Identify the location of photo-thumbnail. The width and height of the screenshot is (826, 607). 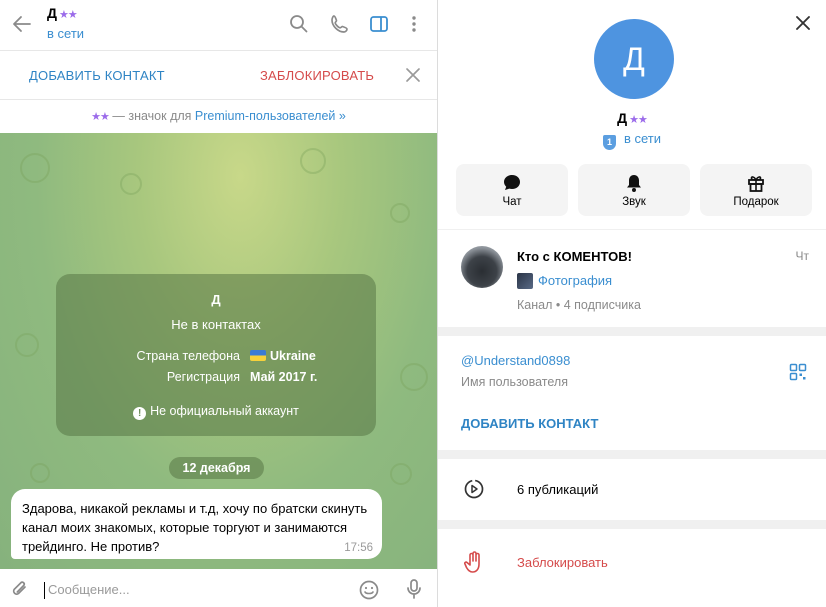
(525, 281).